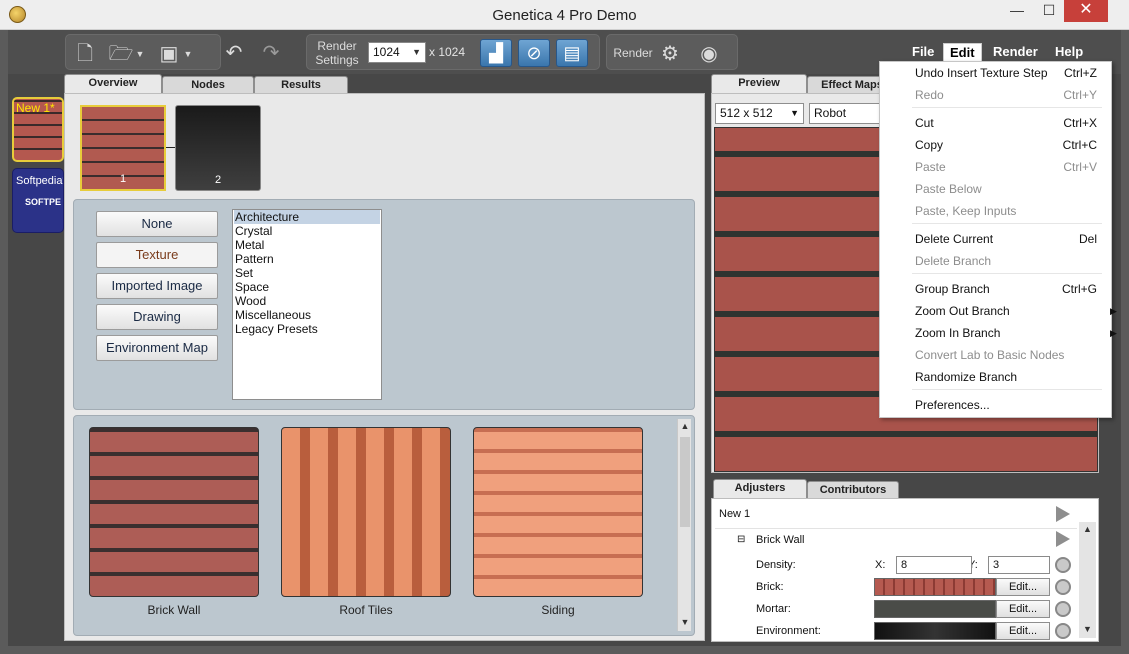 This screenshot has height=654, width=1129. What do you see at coordinates (633, 53) in the screenshot?
I see `render-label: Render` at bounding box center [633, 53].